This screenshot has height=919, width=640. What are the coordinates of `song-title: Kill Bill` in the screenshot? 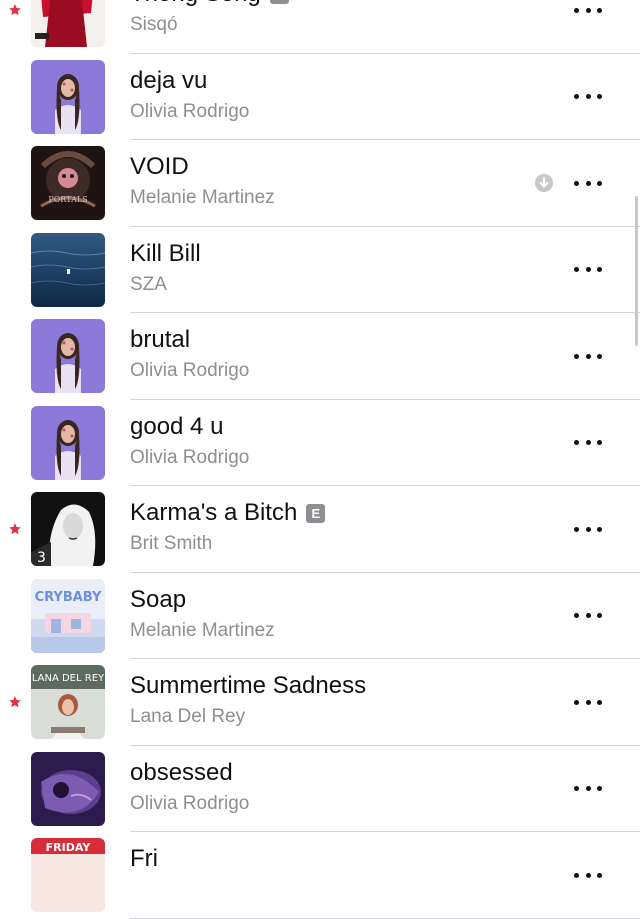 It's located at (165, 253).